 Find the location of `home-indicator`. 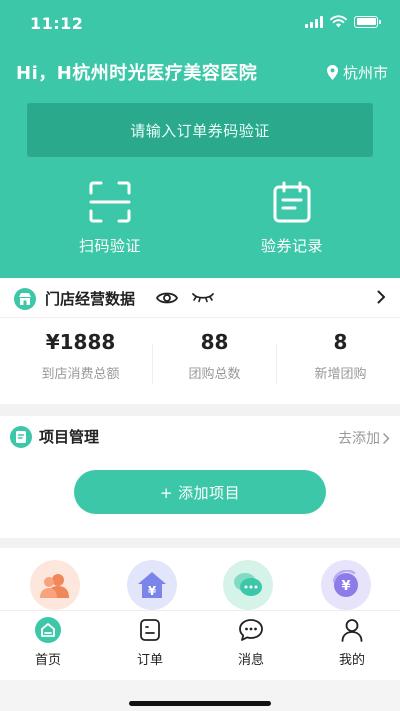

home-indicator is located at coordinates (200, 703).